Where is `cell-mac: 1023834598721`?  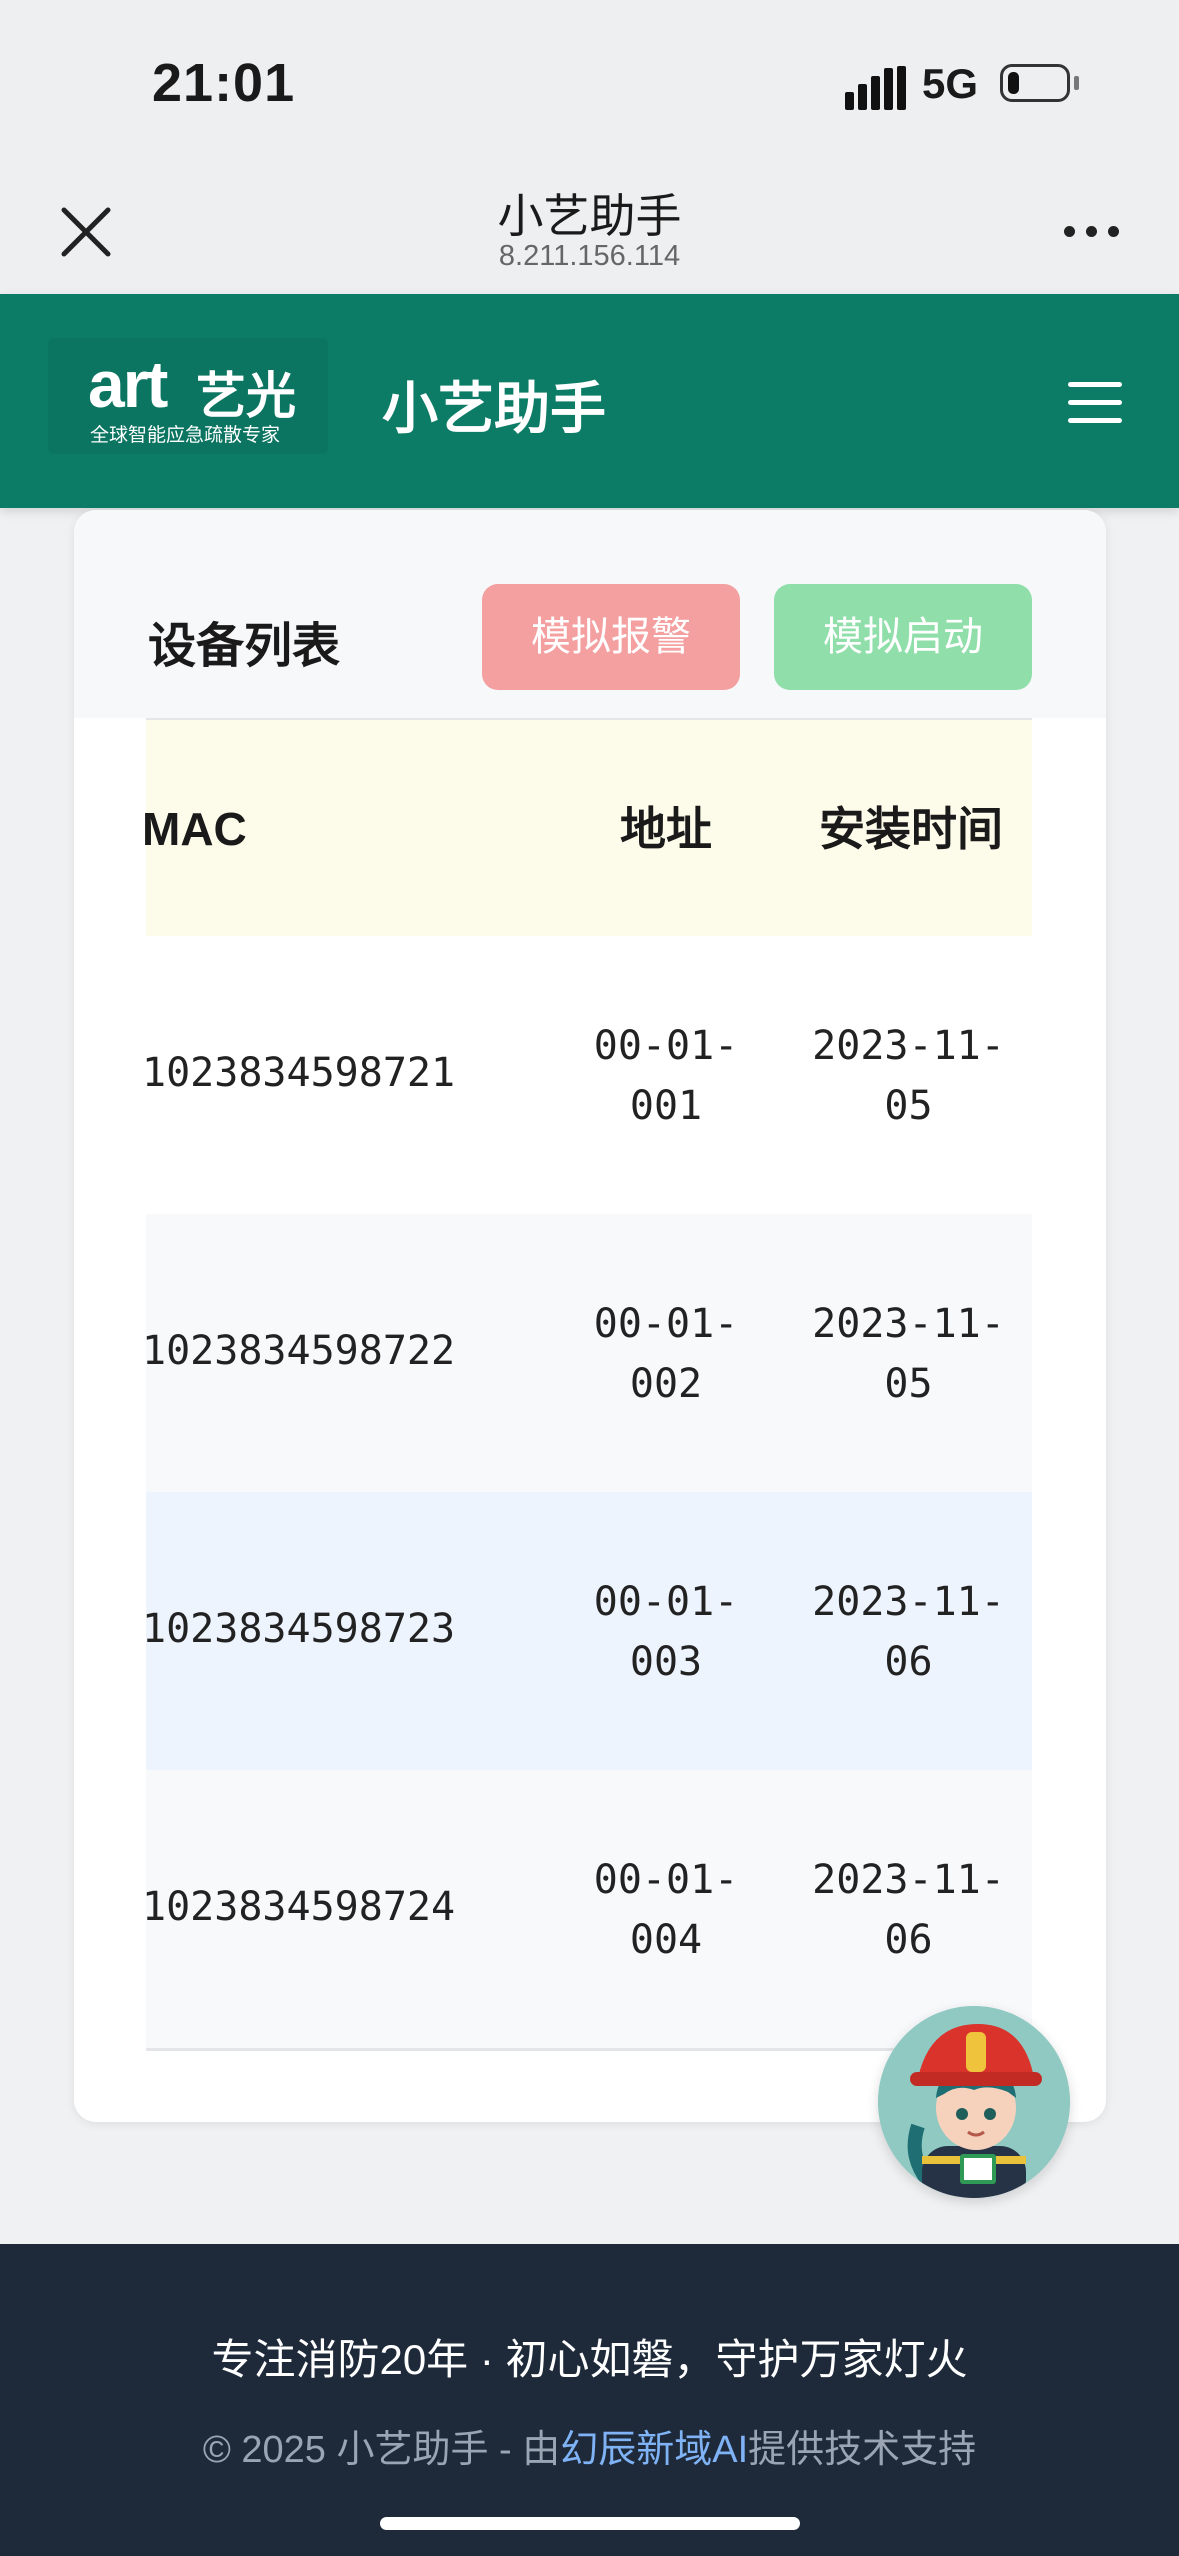
cell-mac: 1023834598721 is located at coordinates (299, 1073).